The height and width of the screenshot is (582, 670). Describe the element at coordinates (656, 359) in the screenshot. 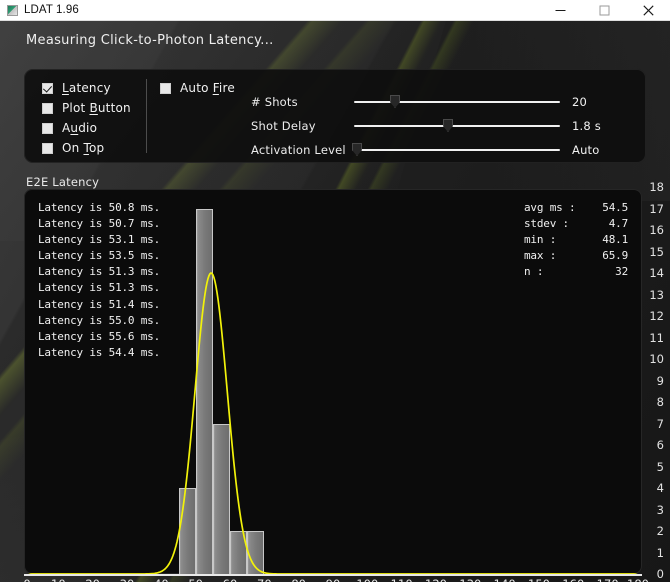

I see `y-axis-tick: 10` at that location.